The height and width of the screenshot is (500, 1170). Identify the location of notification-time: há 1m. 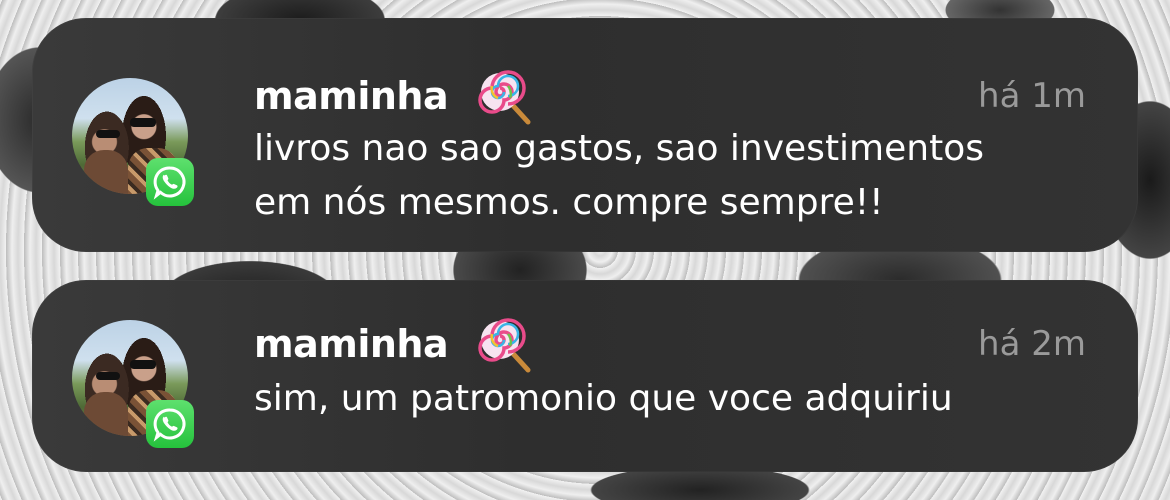
(1032, 96).